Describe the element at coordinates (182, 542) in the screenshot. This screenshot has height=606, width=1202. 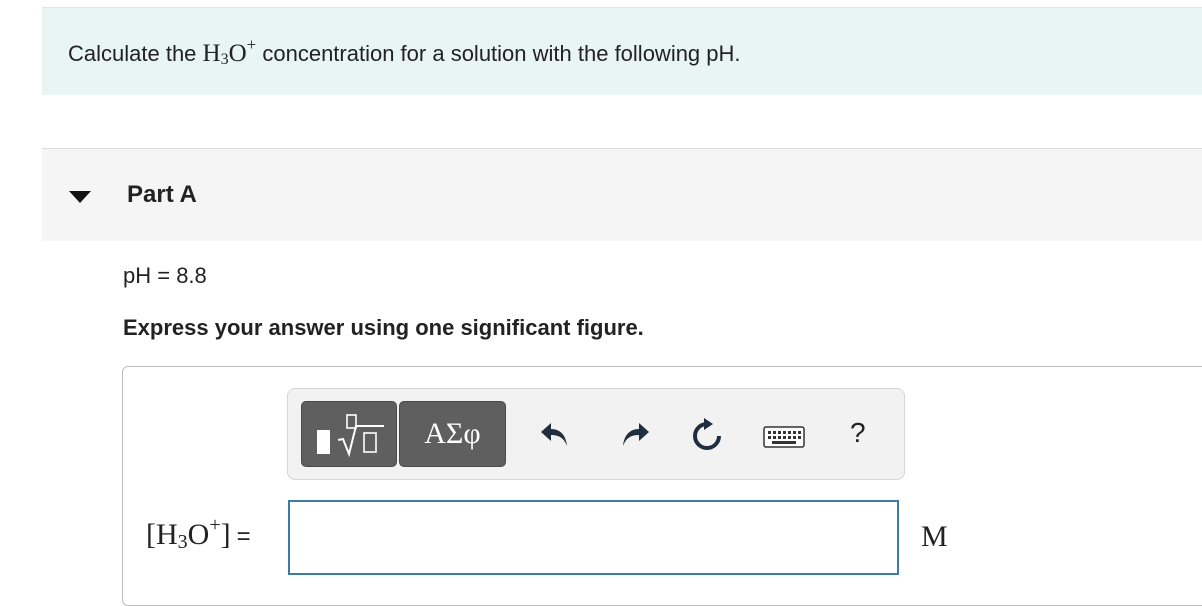
I see `answer-formula-subscript: 3` at that location.